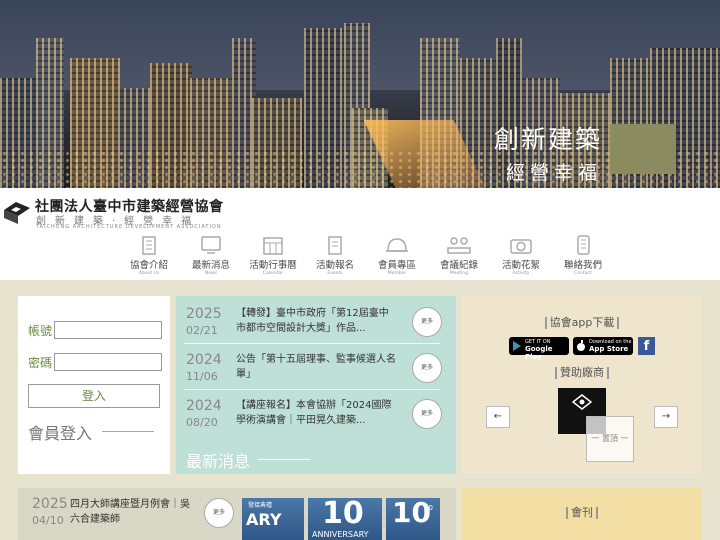  I want to click on event-photo-caption: ANNIVERSARY, so click(340, 534).